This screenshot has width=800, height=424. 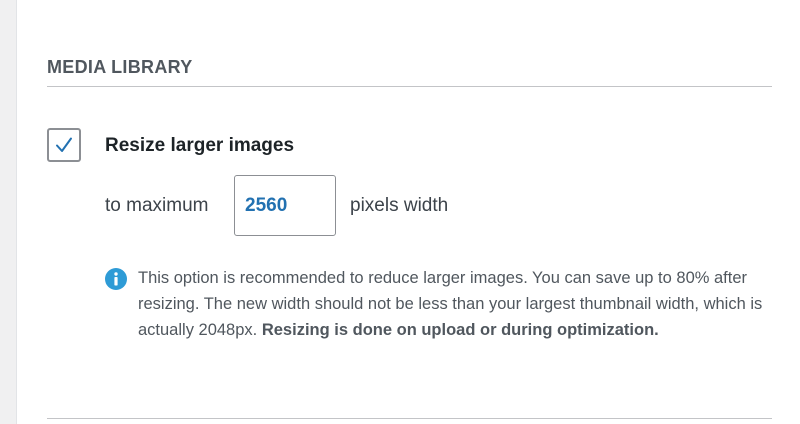 I want to click on max-width-suffix-label: pixels width, so click(x=399, y=205).